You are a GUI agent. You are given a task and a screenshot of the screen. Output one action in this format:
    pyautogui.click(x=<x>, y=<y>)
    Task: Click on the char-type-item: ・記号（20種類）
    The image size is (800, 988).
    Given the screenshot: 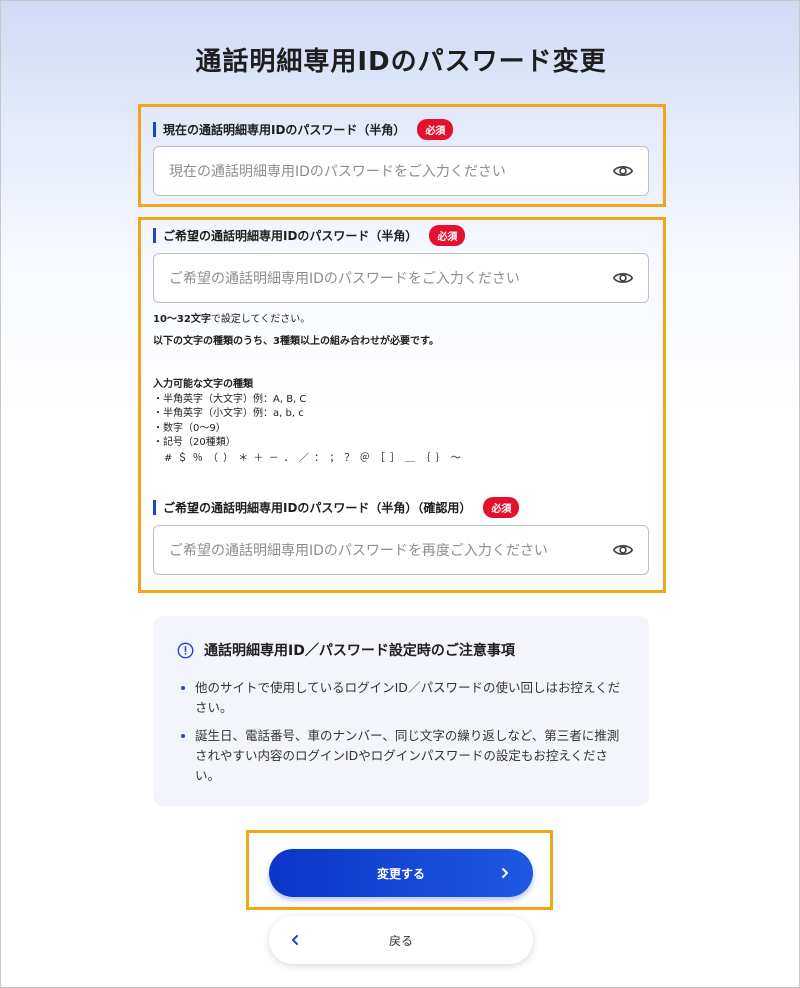 What is the action you would take?
    pyautogui.click(x=194, y=442)
    